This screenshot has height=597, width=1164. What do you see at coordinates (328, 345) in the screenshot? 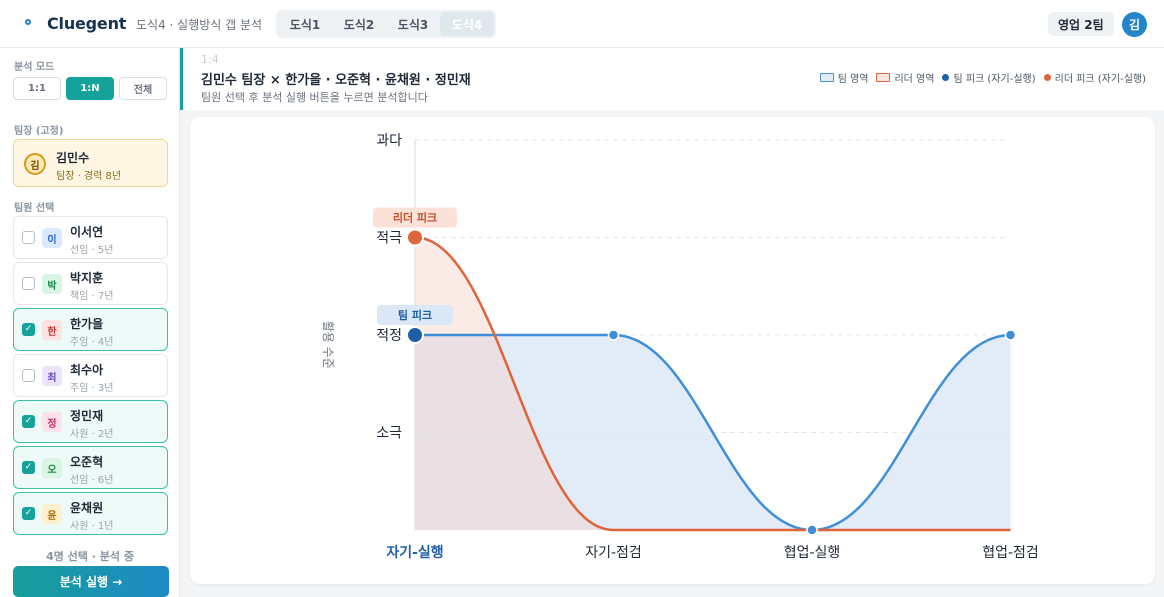
I see `y-axis-label: 활용 수준` at bounding box center [328, 345].